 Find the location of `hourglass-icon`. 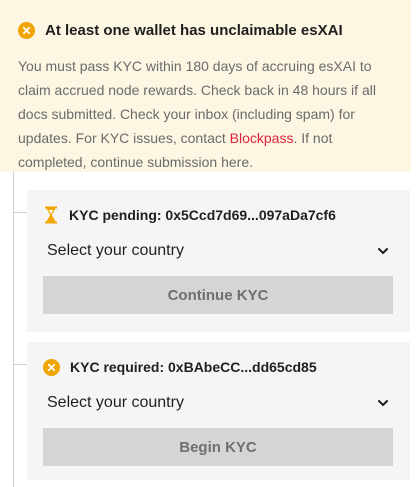

hourglass-icon is located at coordinates (51, 215).